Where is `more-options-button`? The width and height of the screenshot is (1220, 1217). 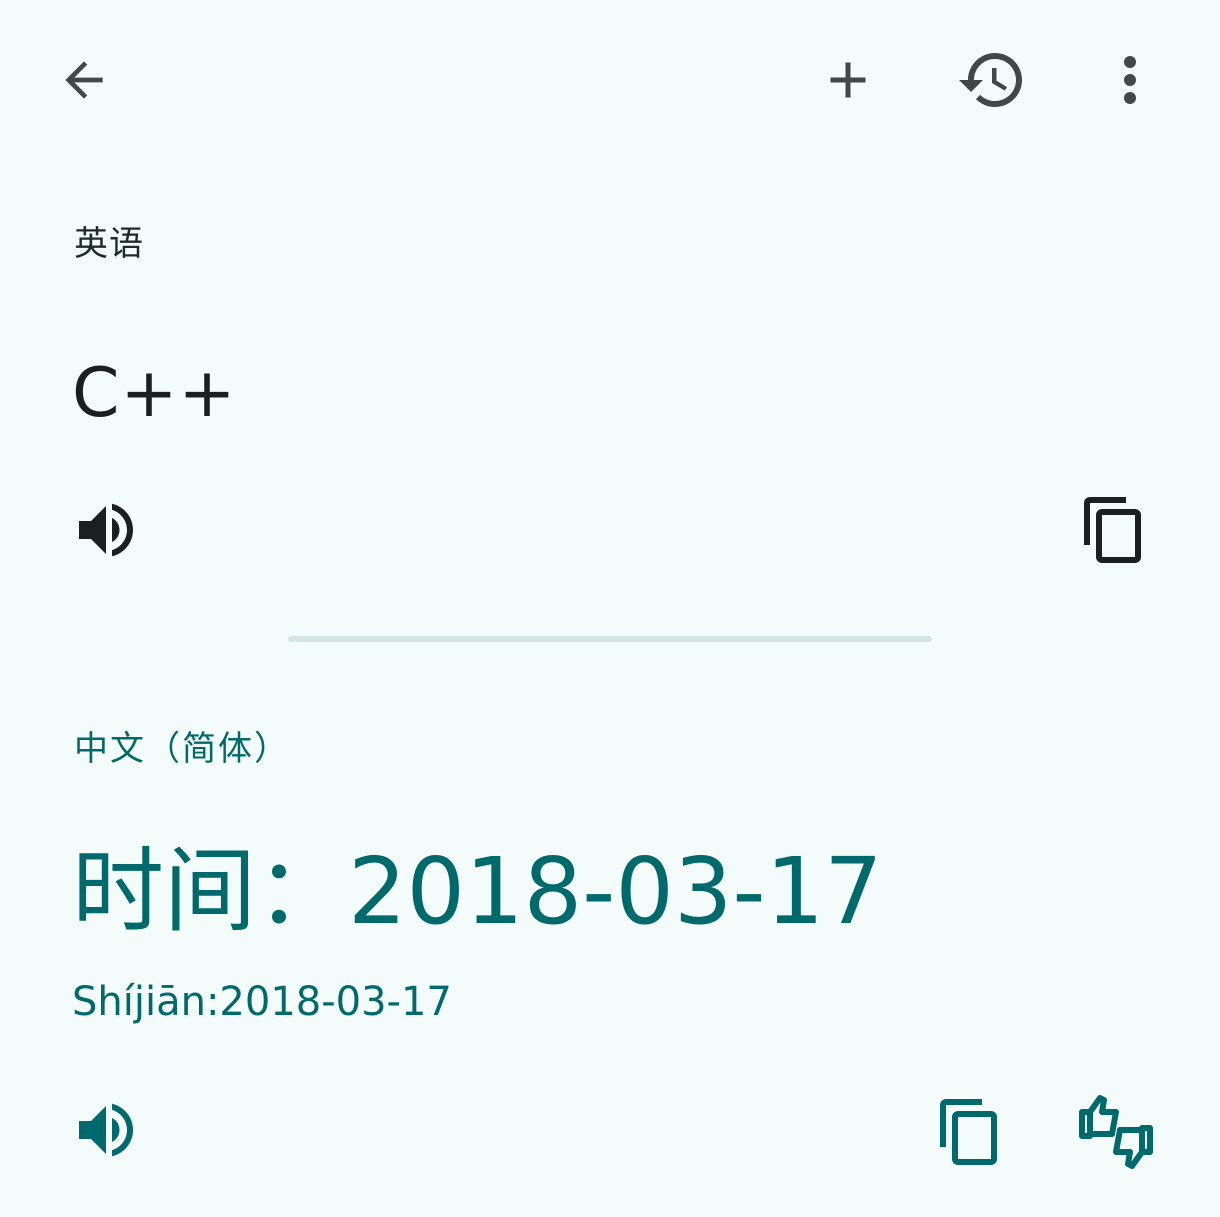
more-options-button is located at coordinates (1130, 80).